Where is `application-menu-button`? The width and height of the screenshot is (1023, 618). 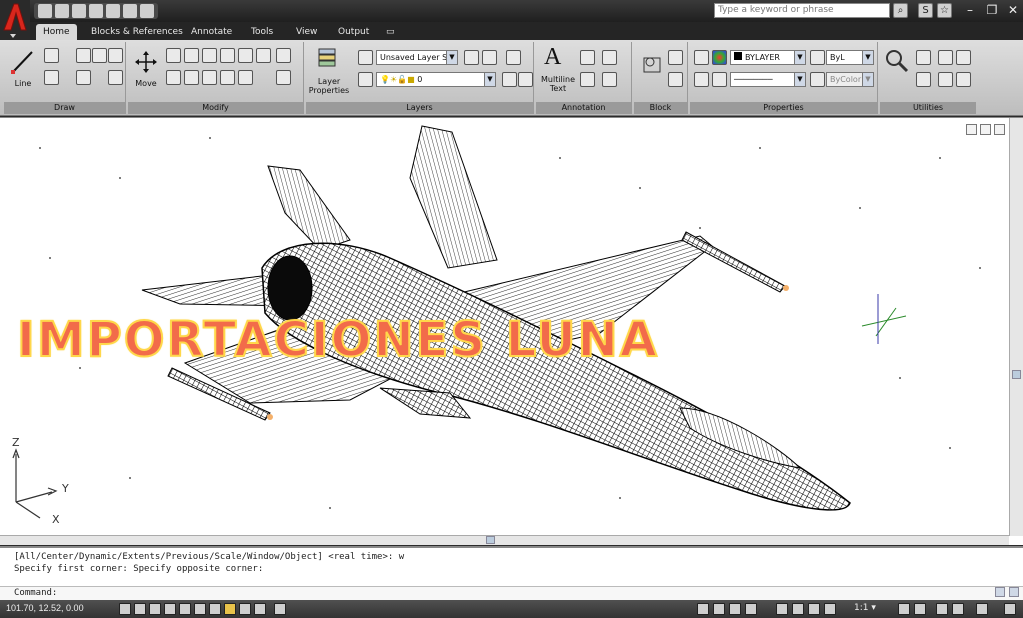
application-menu-button is located at coordinates (15, 20).